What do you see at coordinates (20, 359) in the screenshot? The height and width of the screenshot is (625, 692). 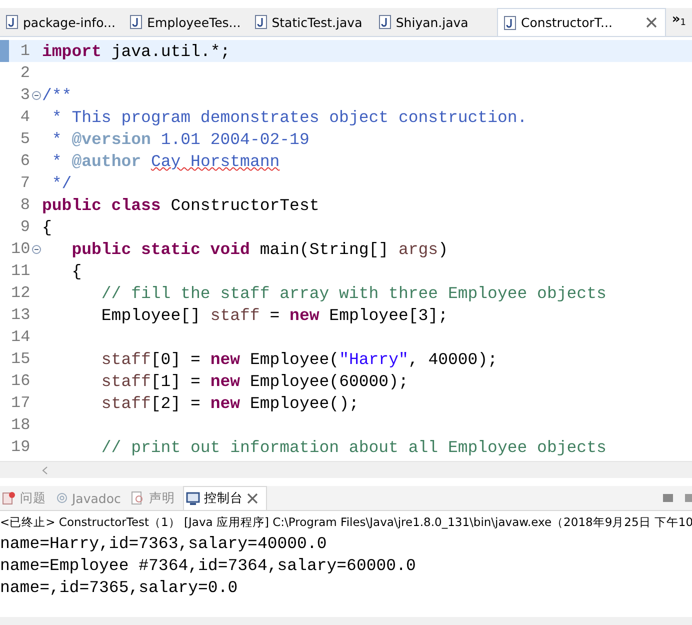 I see `line-number: 15` at bounding box center [20, 359].